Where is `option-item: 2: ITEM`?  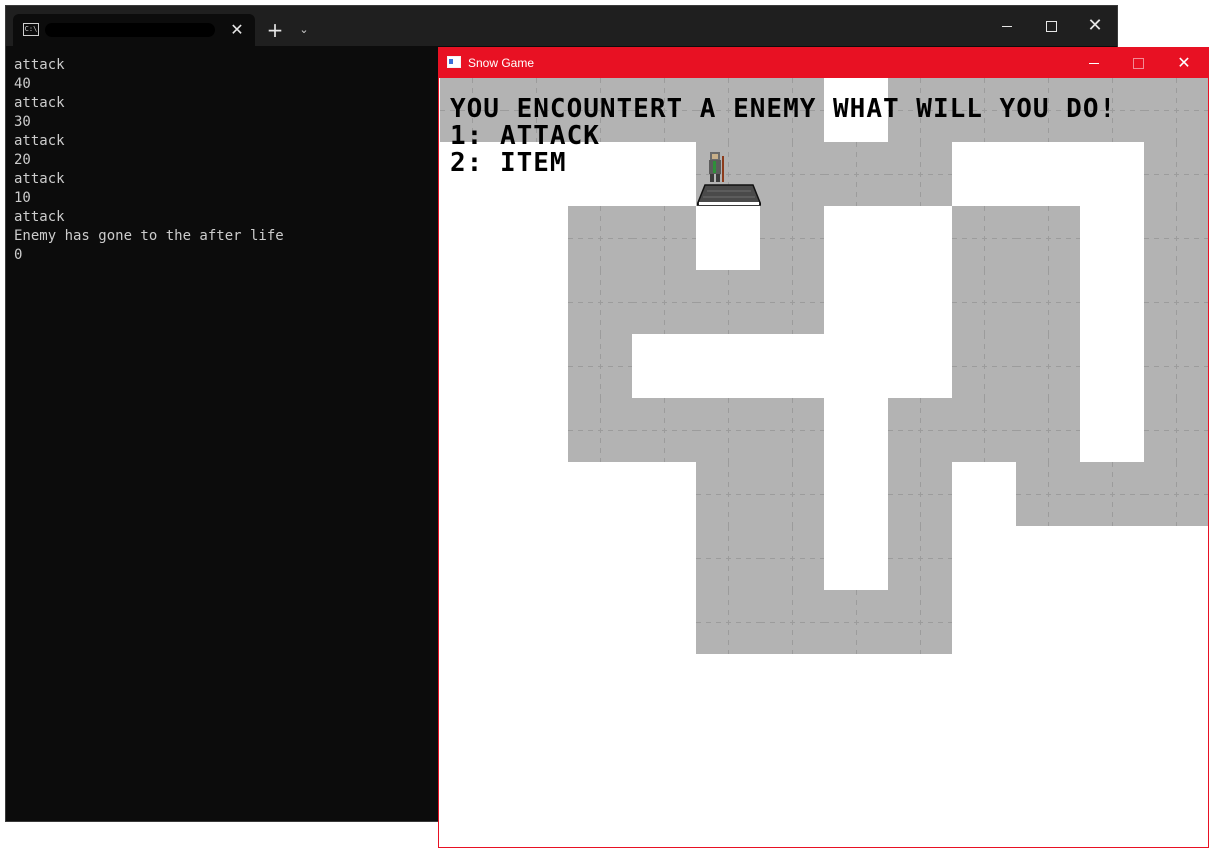
option-item: 2: ITEM is located at coordinates (783, 163).